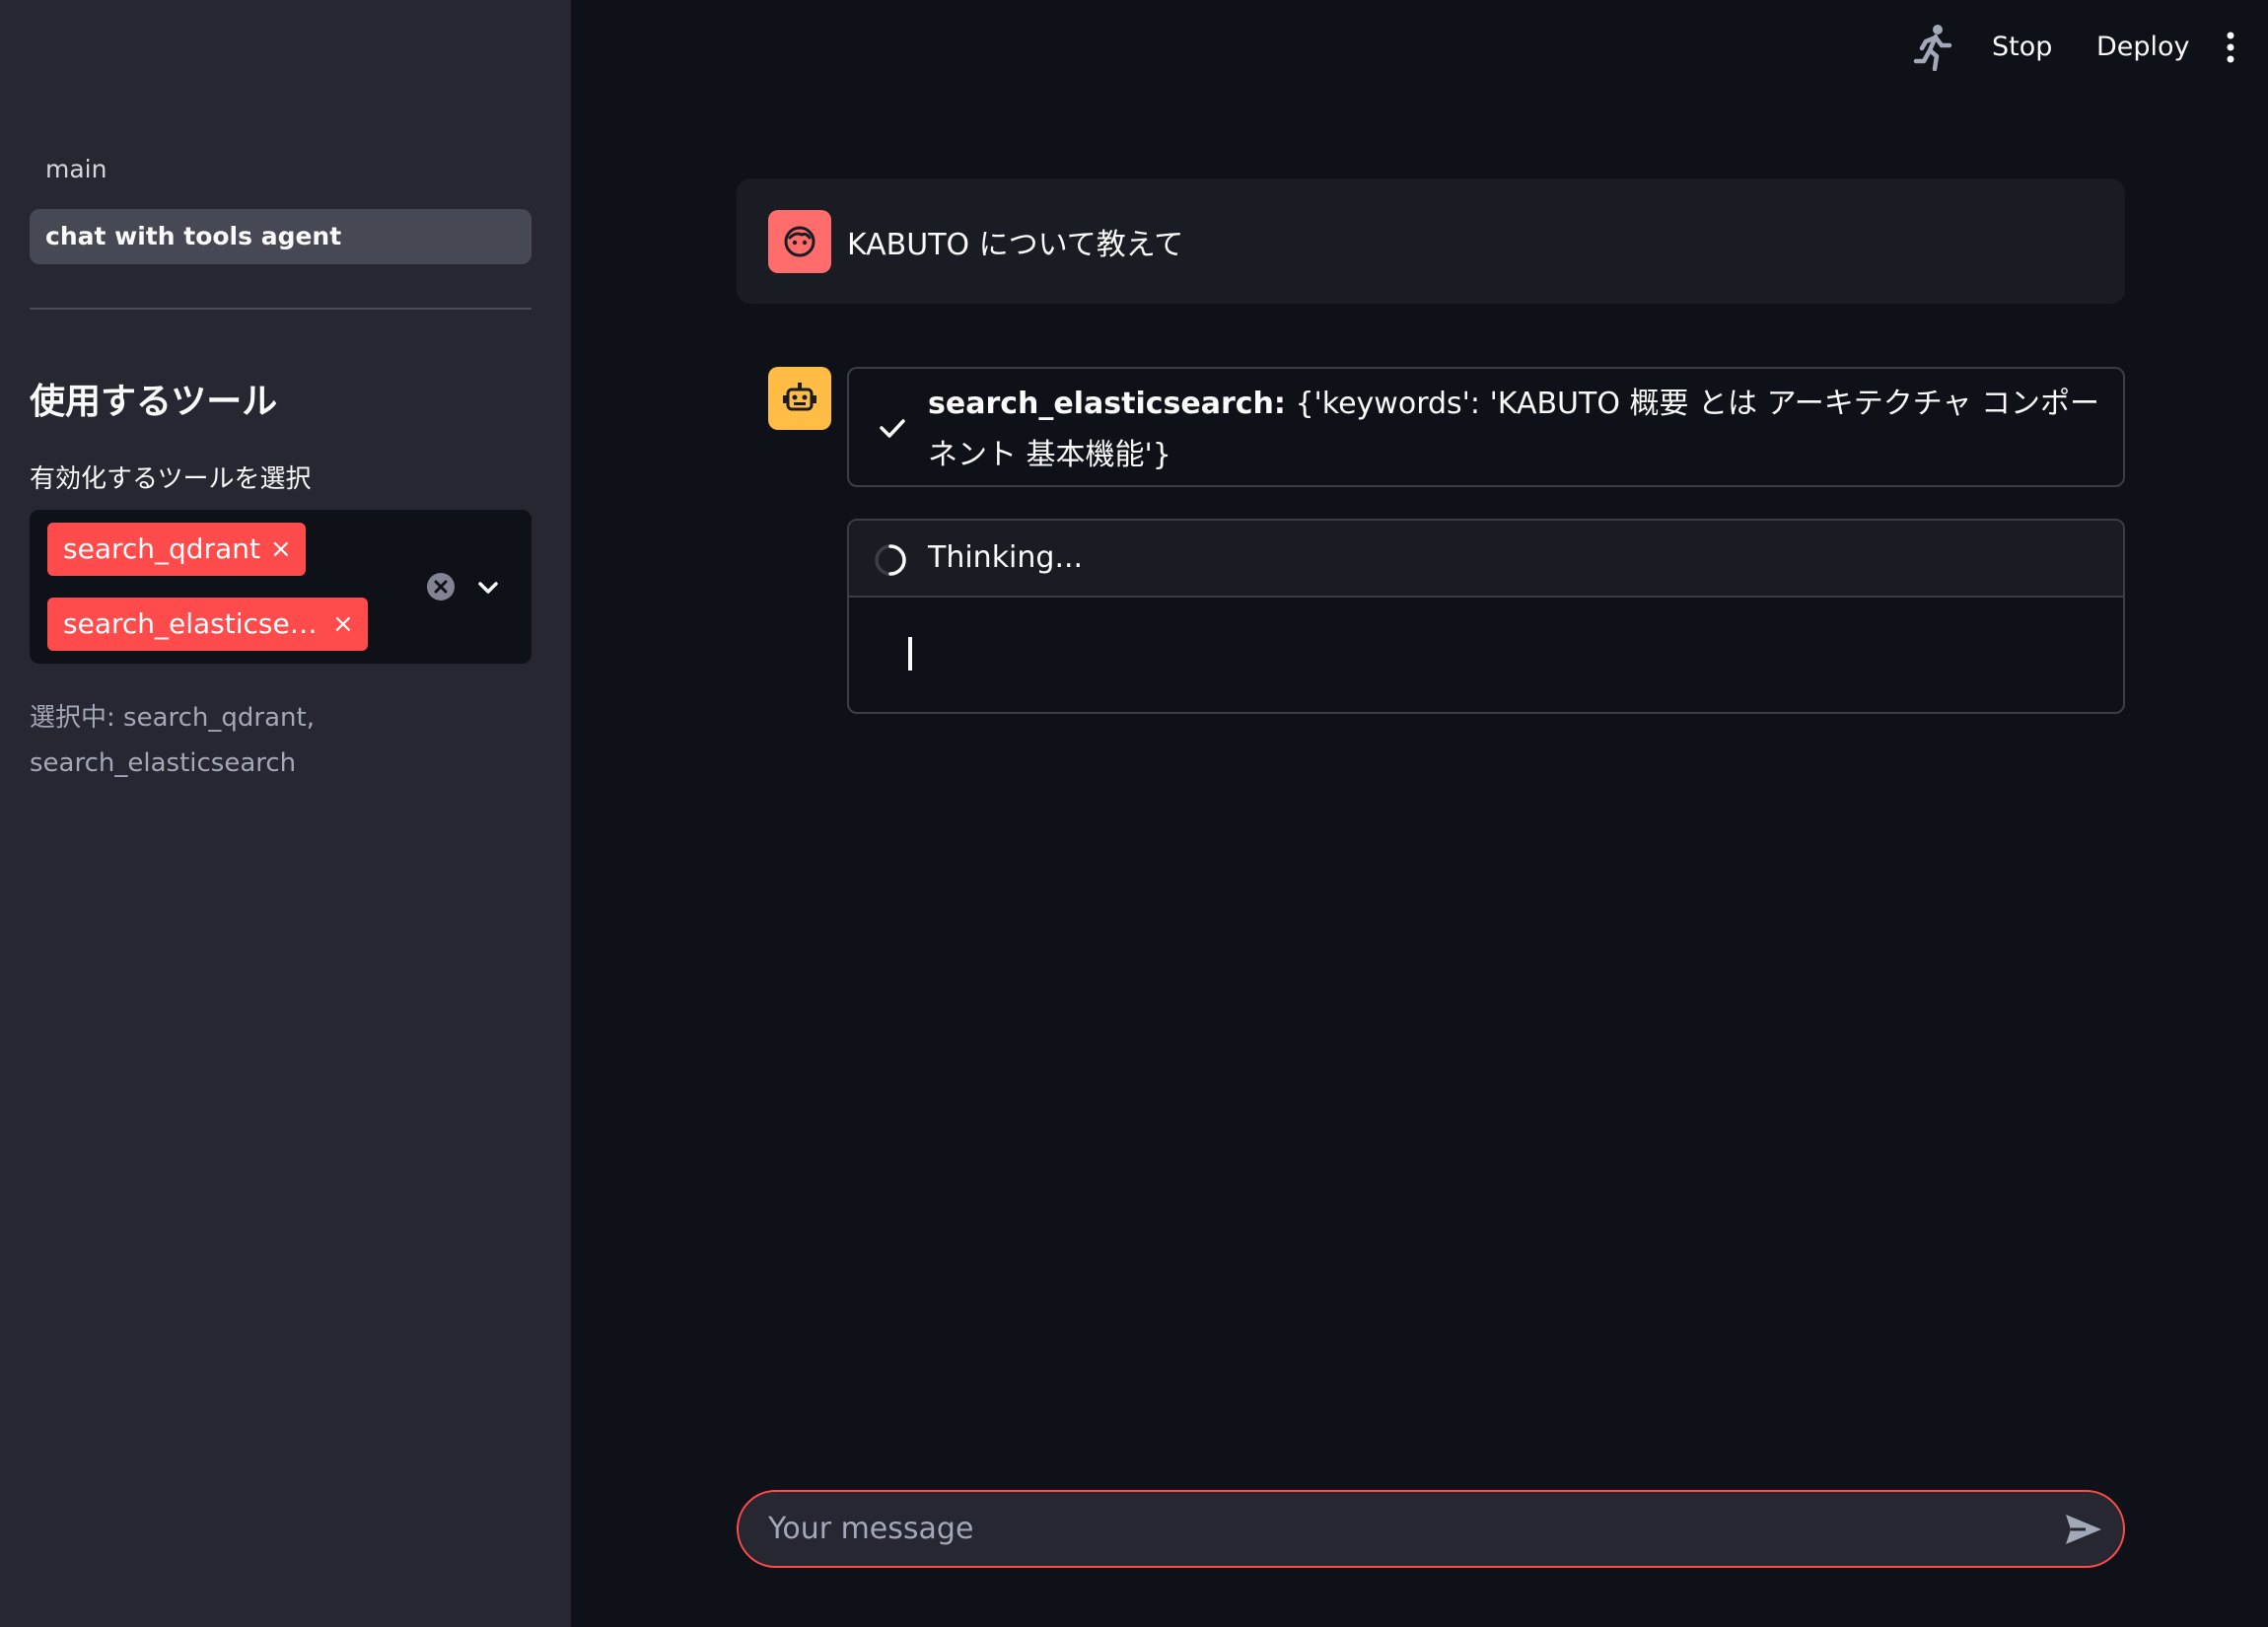 Image resolution: width=2268 pixels, height=1627 pixels. What do you see at coordinates (2083, 1529) in the screenshot?
I see `send-icon` at bounding box center [2083, 1529].